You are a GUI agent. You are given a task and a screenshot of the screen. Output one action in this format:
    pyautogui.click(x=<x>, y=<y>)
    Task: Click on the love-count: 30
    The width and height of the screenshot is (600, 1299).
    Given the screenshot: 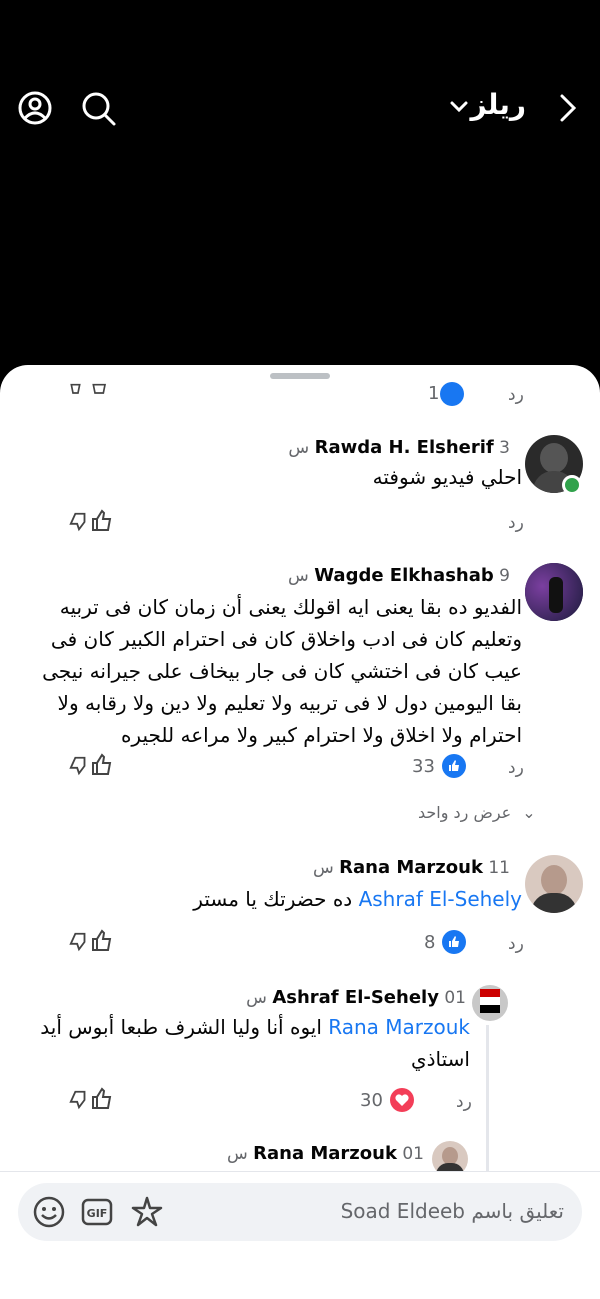 What is the action you would take?
    pyautogui.click(x=371, y=1100)
    